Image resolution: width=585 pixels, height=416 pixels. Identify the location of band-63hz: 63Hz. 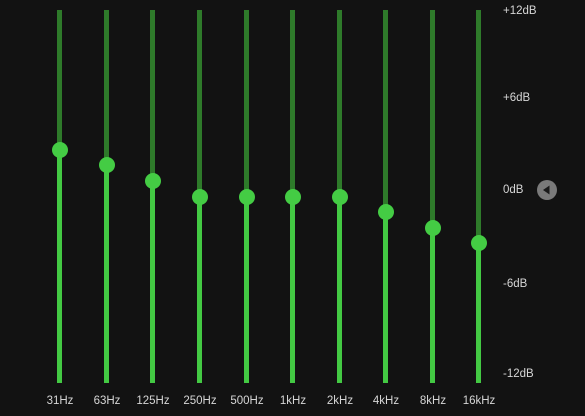
(107, 208).